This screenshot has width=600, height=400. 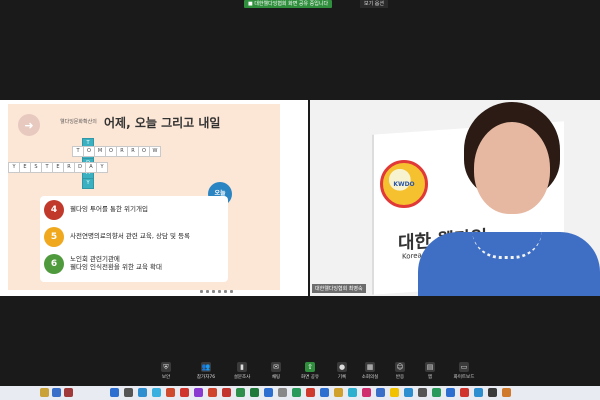 I want to click on list-item: 4 웰다잉 투어를 통한 위기개입, so click(x=136, y=210).